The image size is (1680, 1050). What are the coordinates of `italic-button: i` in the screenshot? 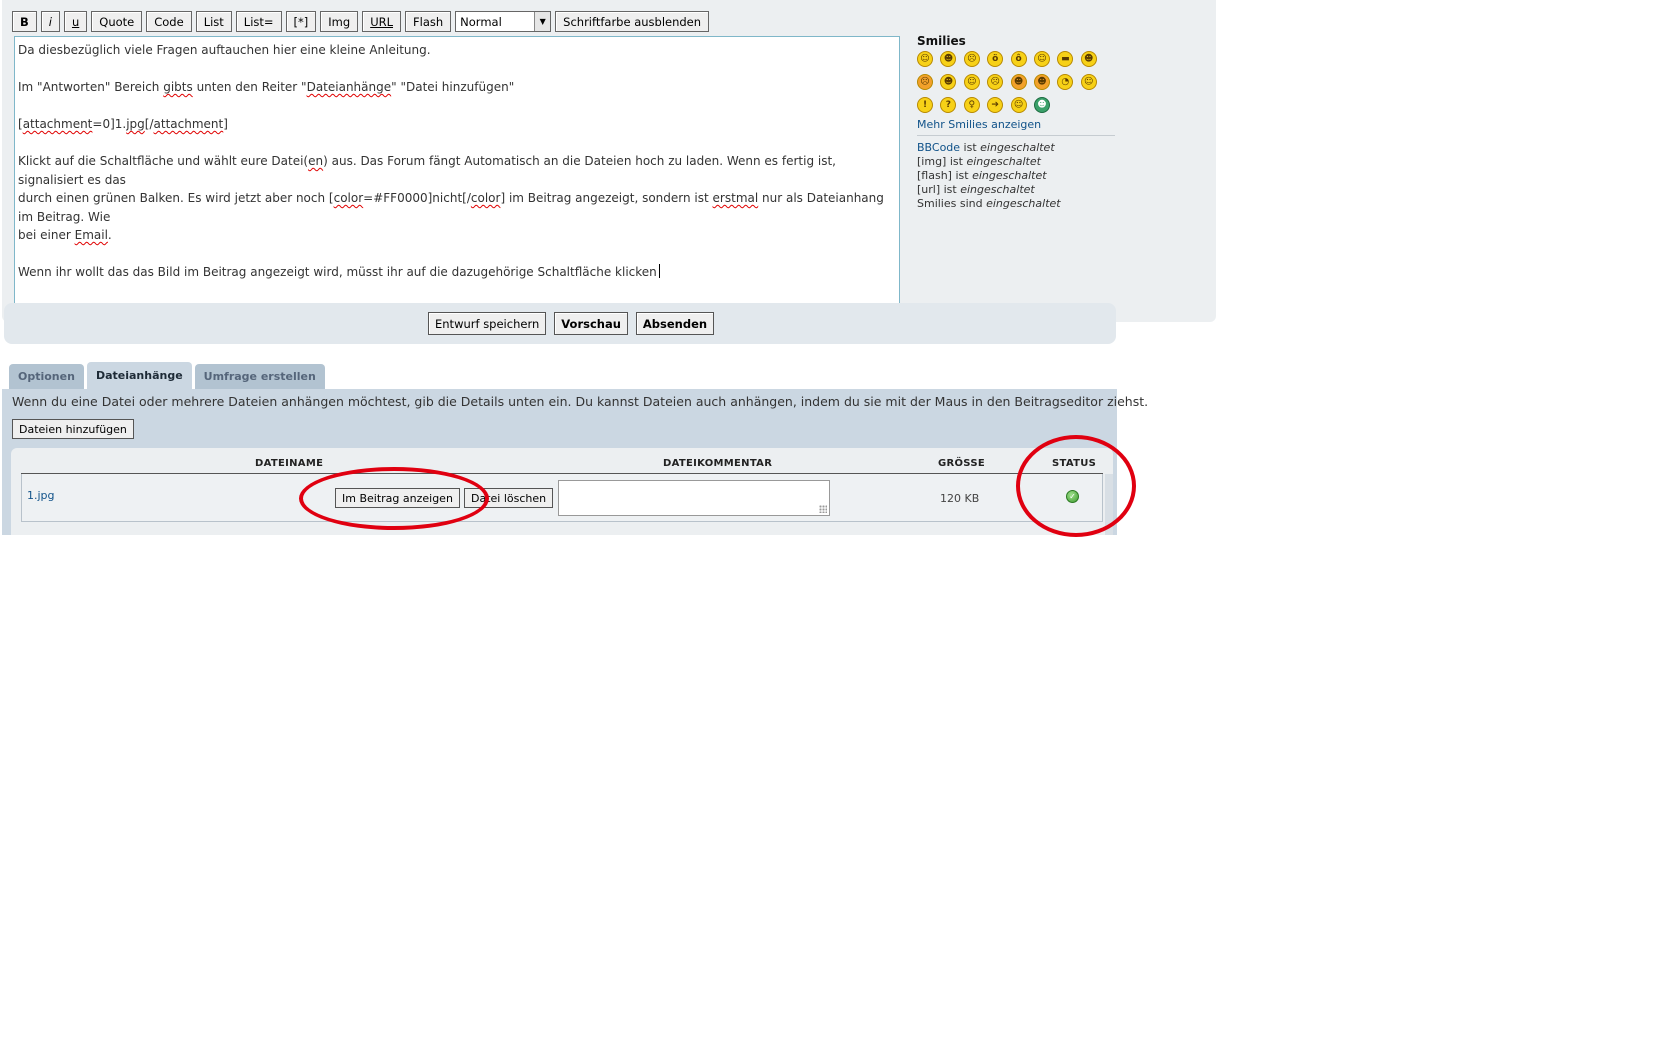 It's located at (50, 21).